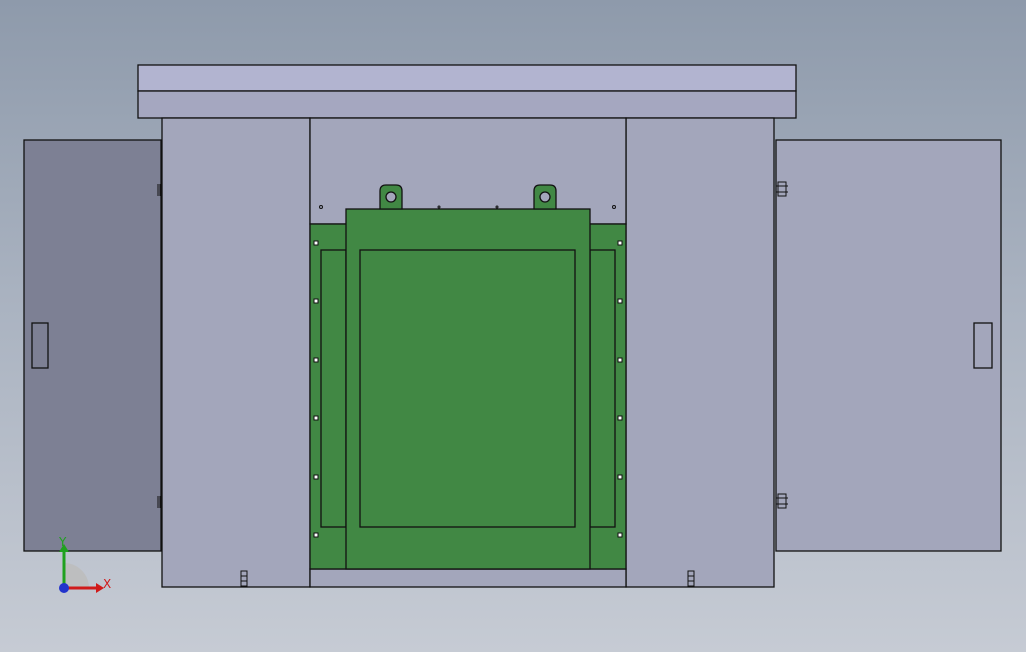 This screenshot has width=1026, height=652. I want to click on lifting-lug-right, so click(545, 197).